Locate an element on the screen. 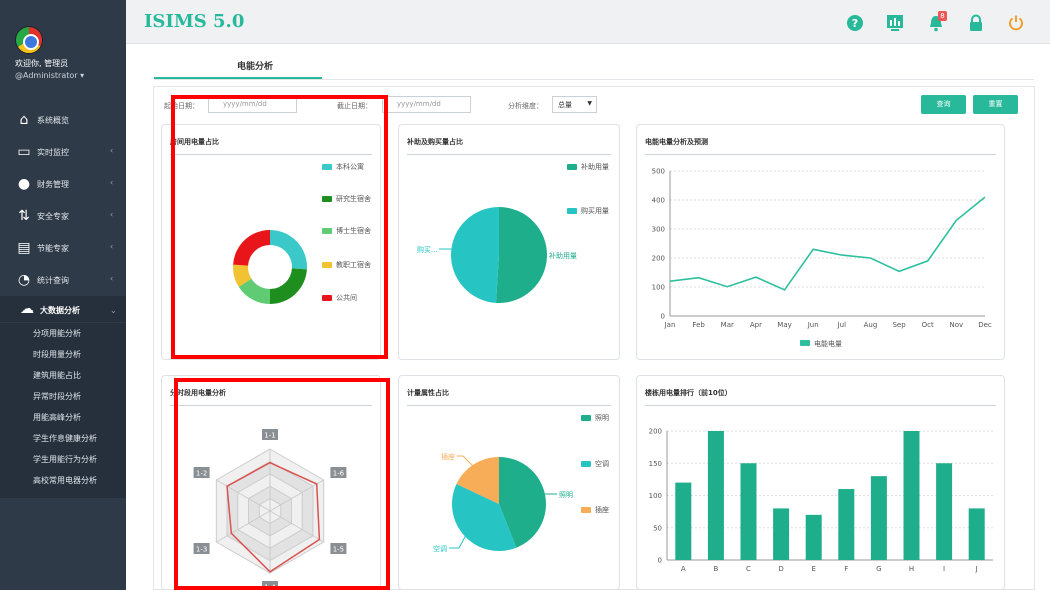 The width and height of the screenshot is (1050, 590). legend-label: 补助用量 is located at coordinates (595, 166).